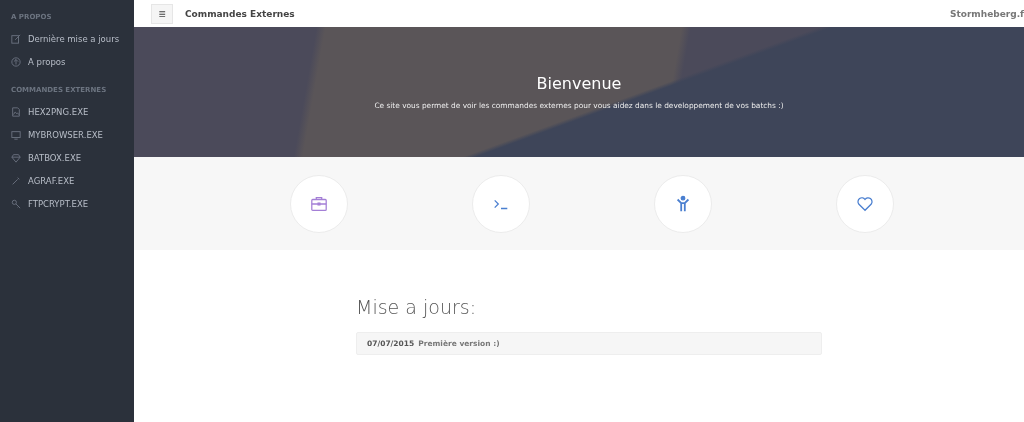 Image resolution: width=1024 pixels, height=422 pixels. I want to click on sidebar-item: HEX2PNG.EXE, so click(58, 111).